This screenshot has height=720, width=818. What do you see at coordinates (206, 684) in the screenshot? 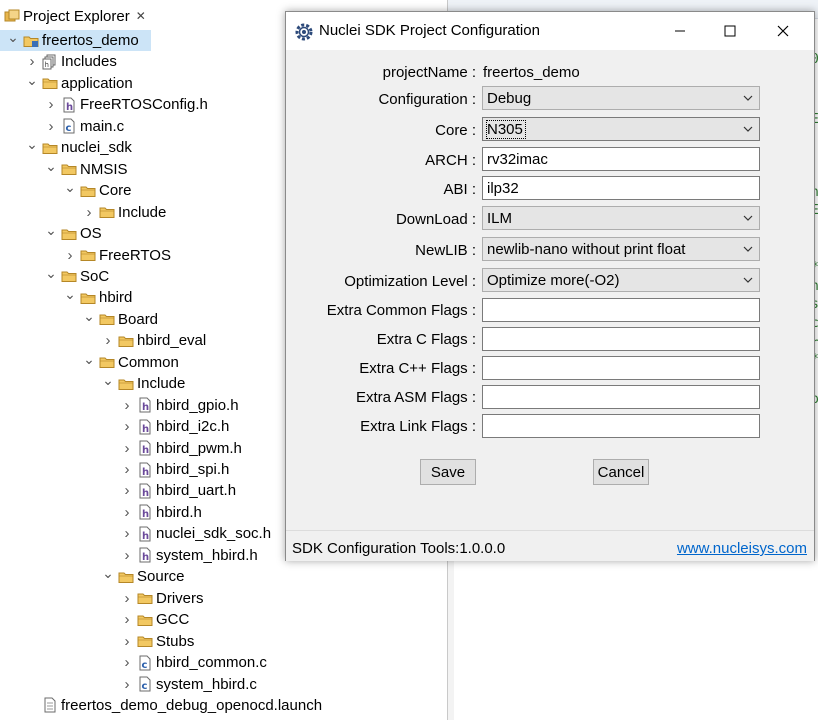
I see `tree-item-label: system_hbird.c` at bounding box center [206, 684].